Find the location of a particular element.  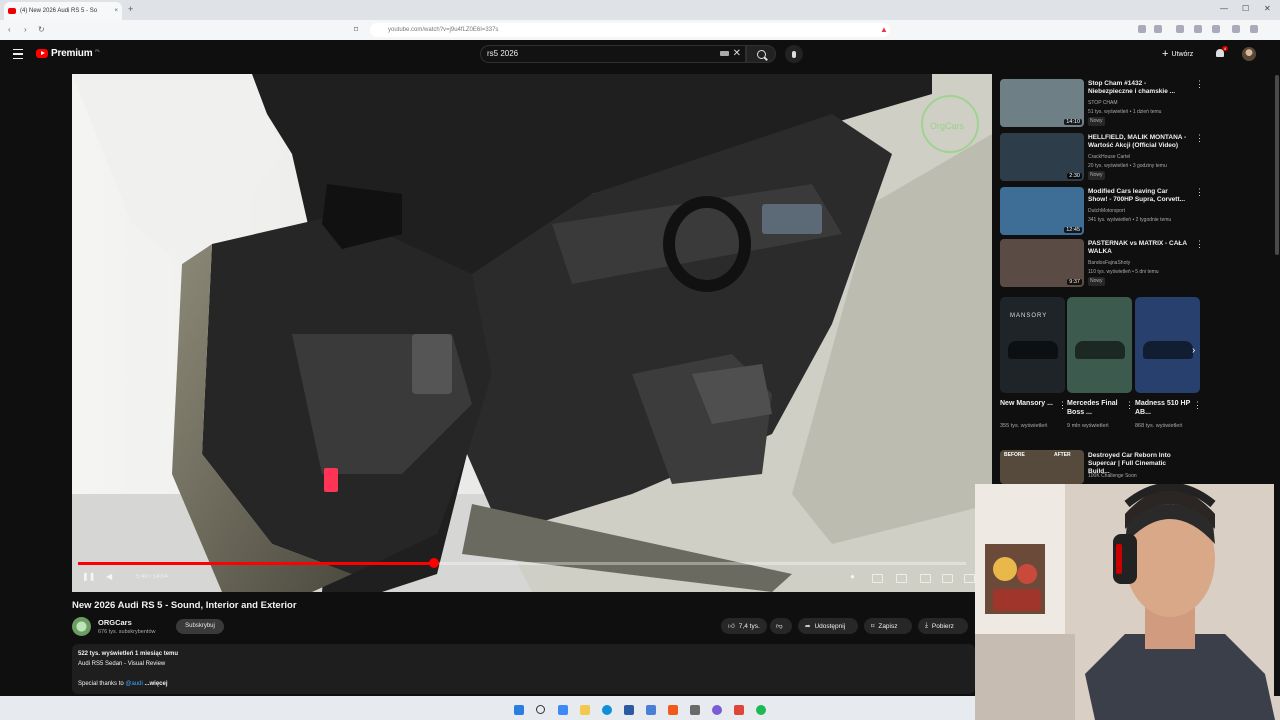

fullscreen-icon is located at coordinates (969, 578).